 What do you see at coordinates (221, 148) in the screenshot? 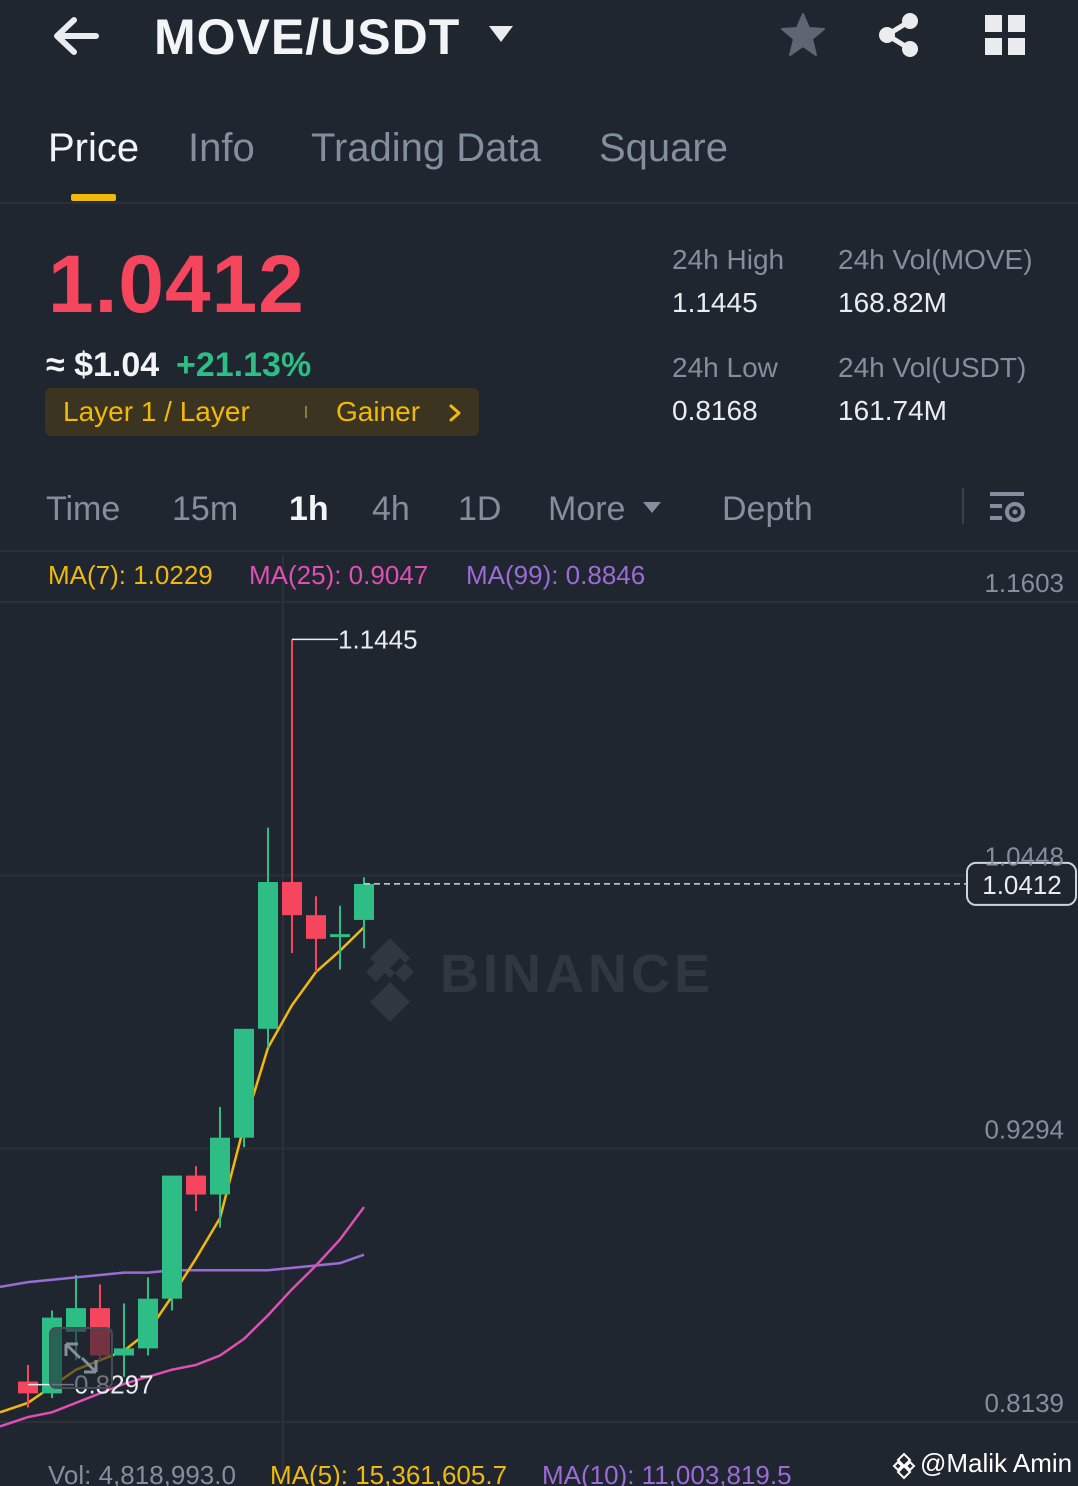
I see `tab-info: Info` at bounding box center [221, 148].